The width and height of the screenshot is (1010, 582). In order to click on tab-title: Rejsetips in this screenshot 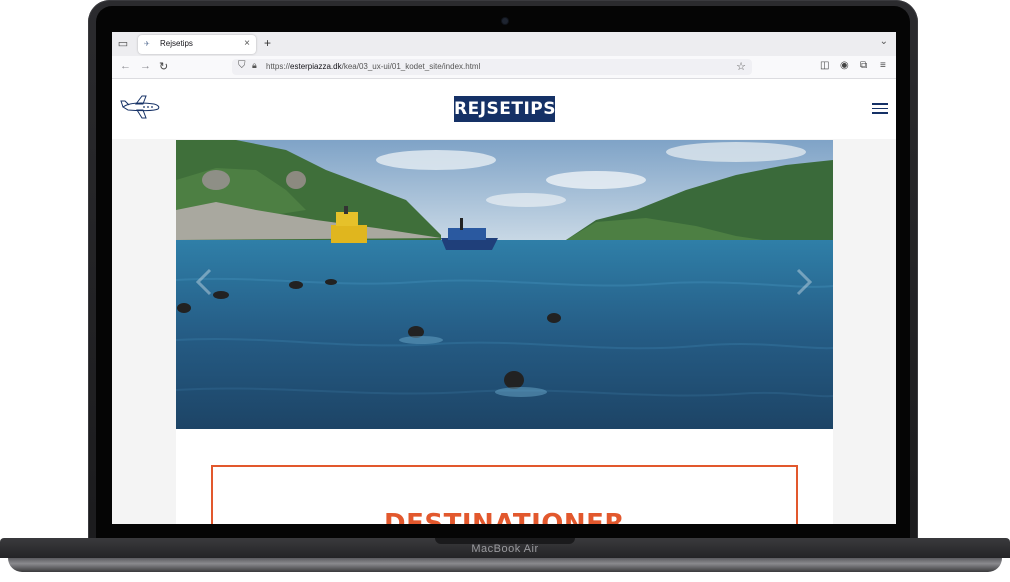, I will do `click(176, 43)`.